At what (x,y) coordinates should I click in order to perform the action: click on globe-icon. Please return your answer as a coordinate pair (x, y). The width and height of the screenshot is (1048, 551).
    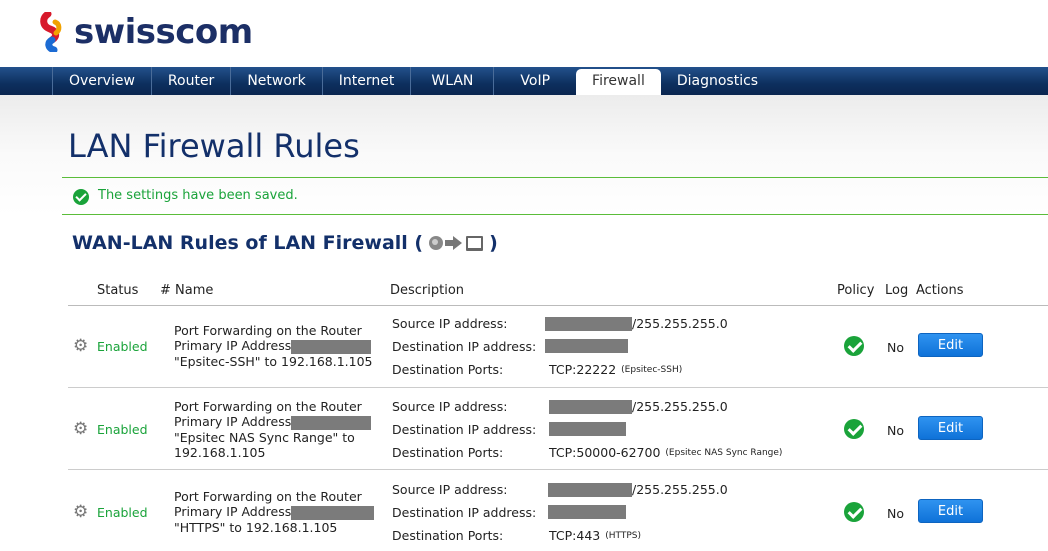
    Looking at the image, I should click on (436, 243).